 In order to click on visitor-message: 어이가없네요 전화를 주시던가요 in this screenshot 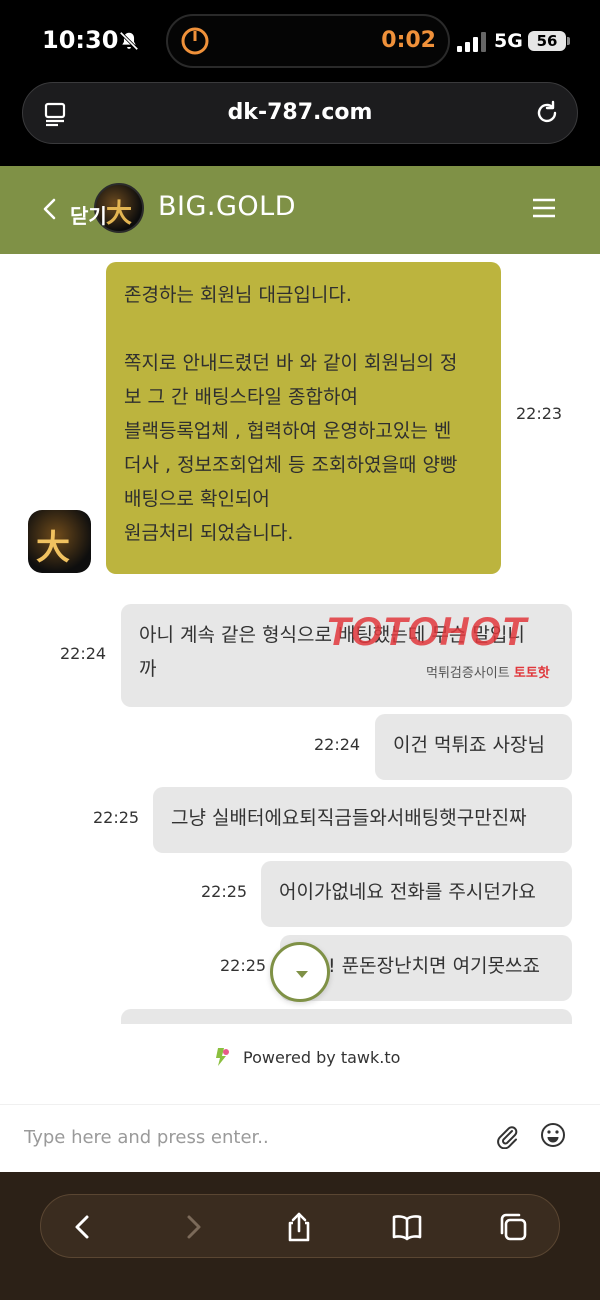, I will do `click(416, 894)`.